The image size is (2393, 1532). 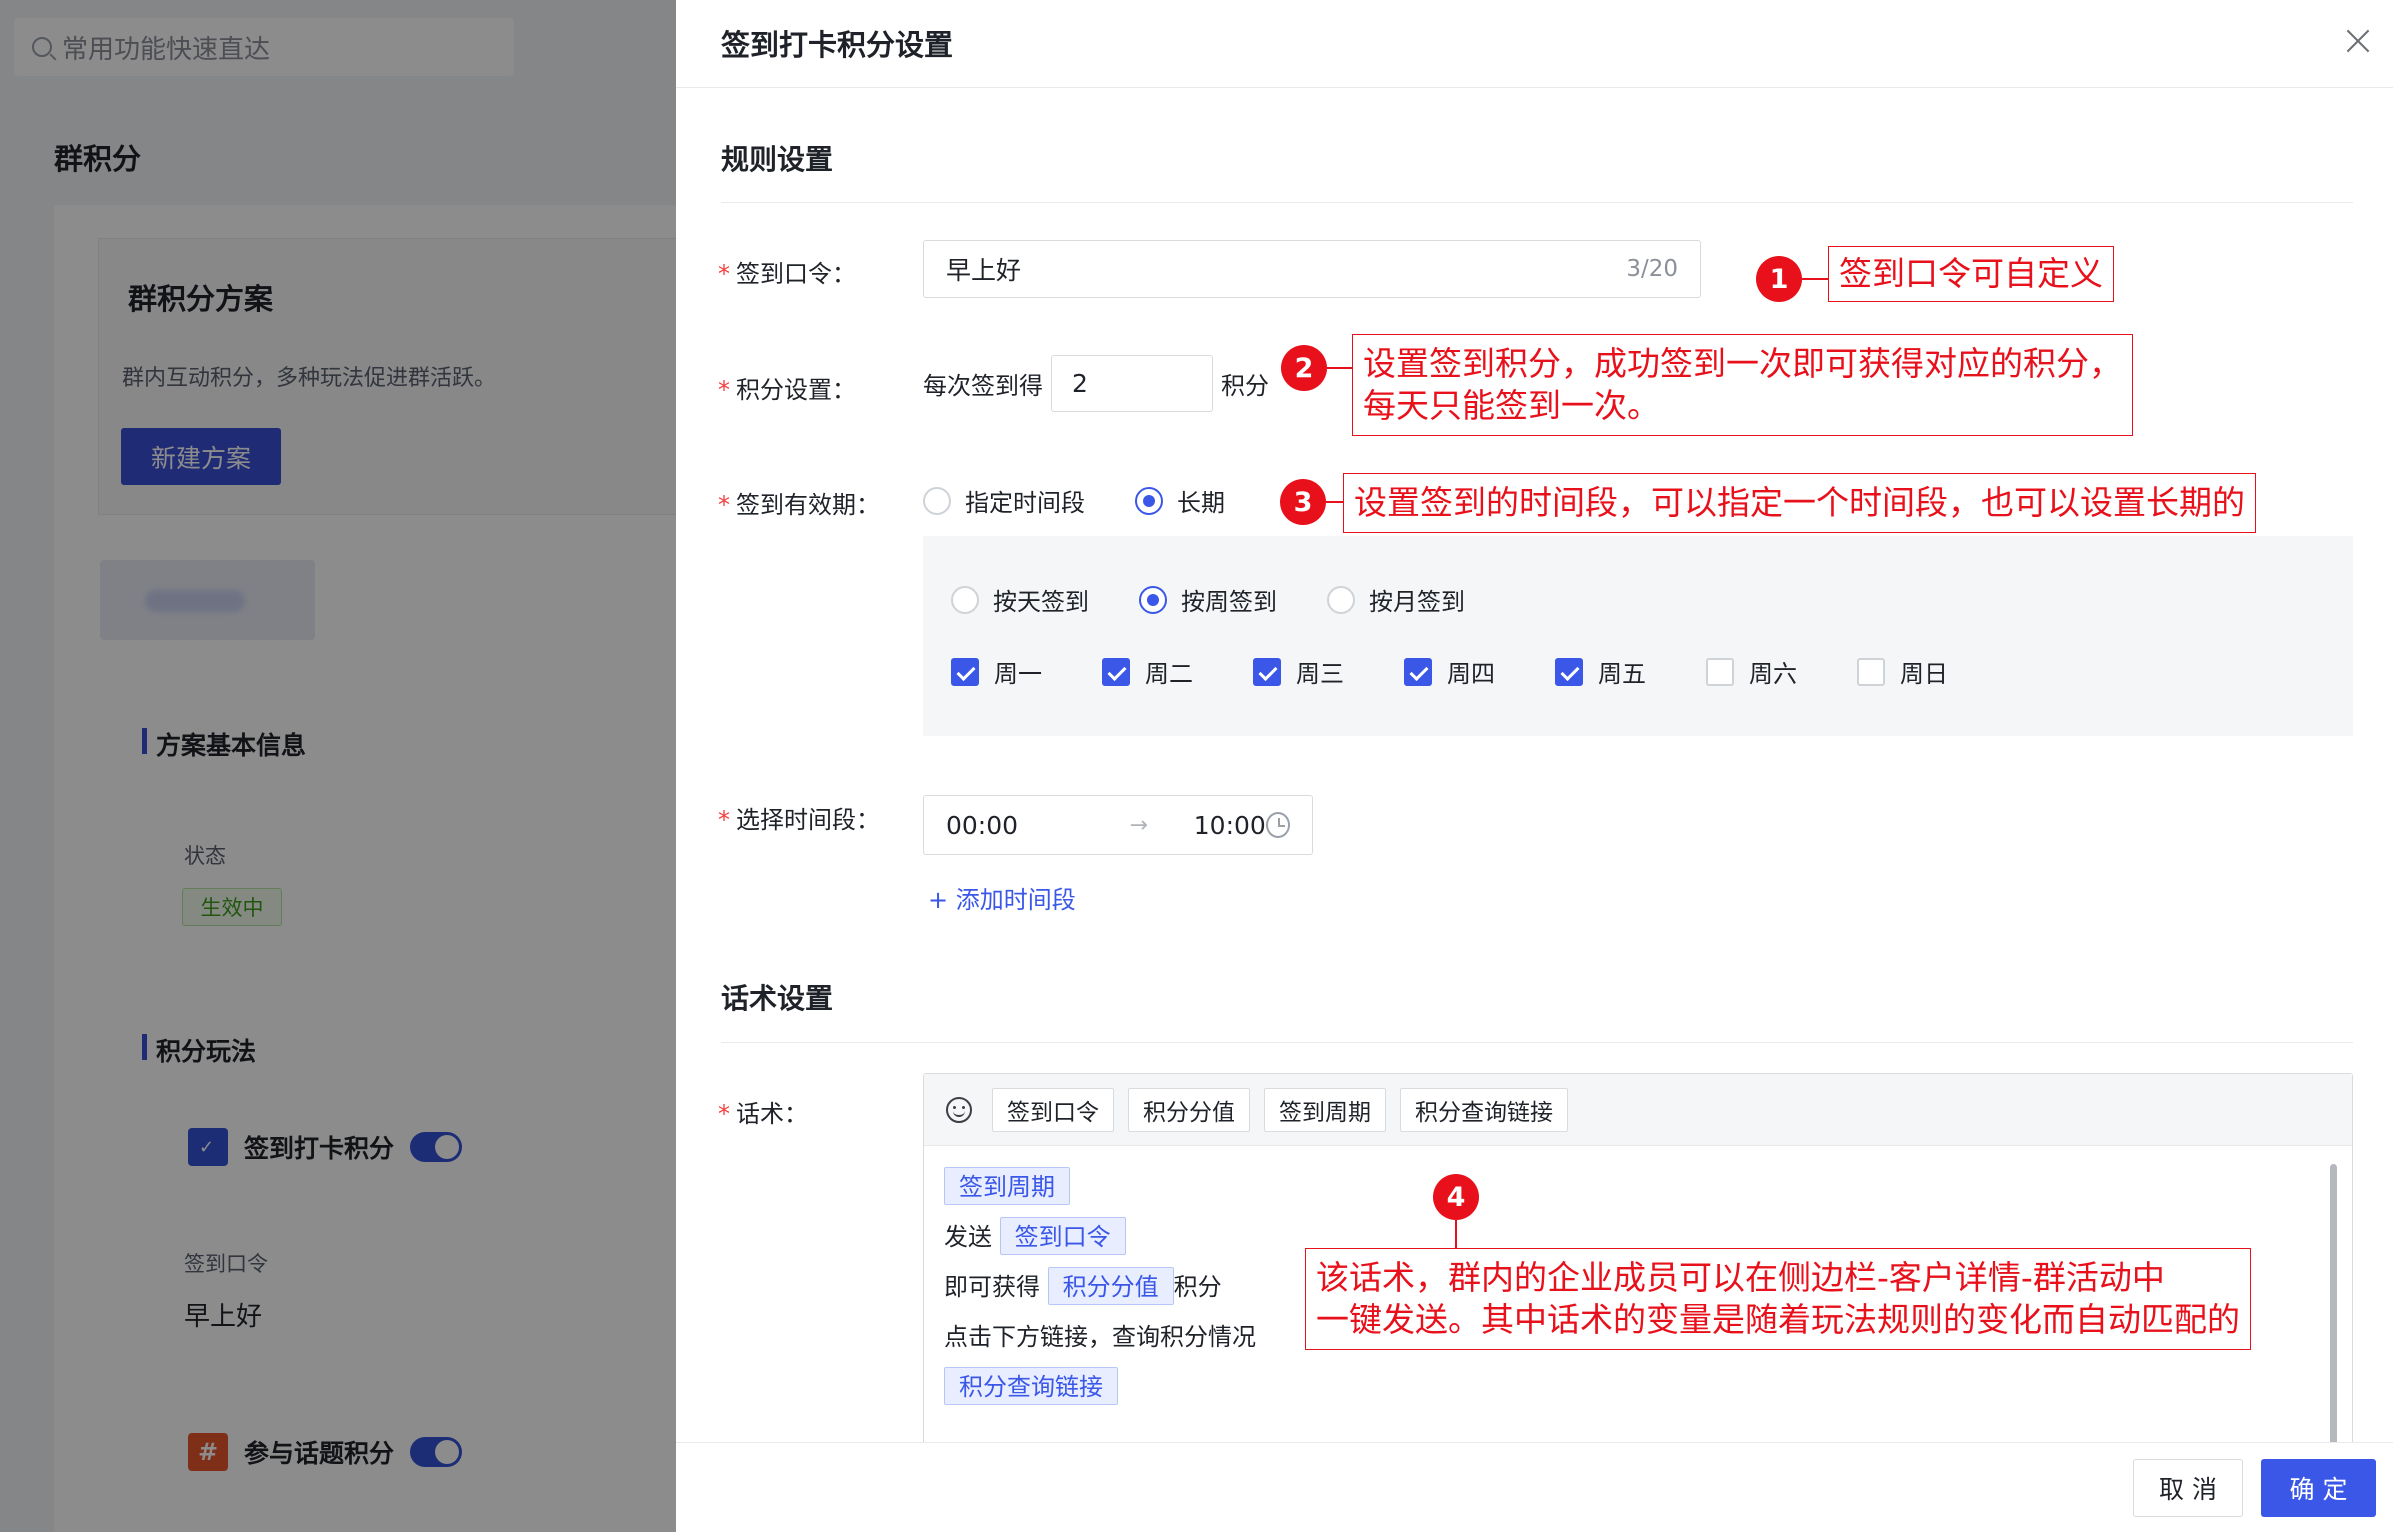 I want to click on rule-section-title: 规则设置, so click(x=777, y=159).